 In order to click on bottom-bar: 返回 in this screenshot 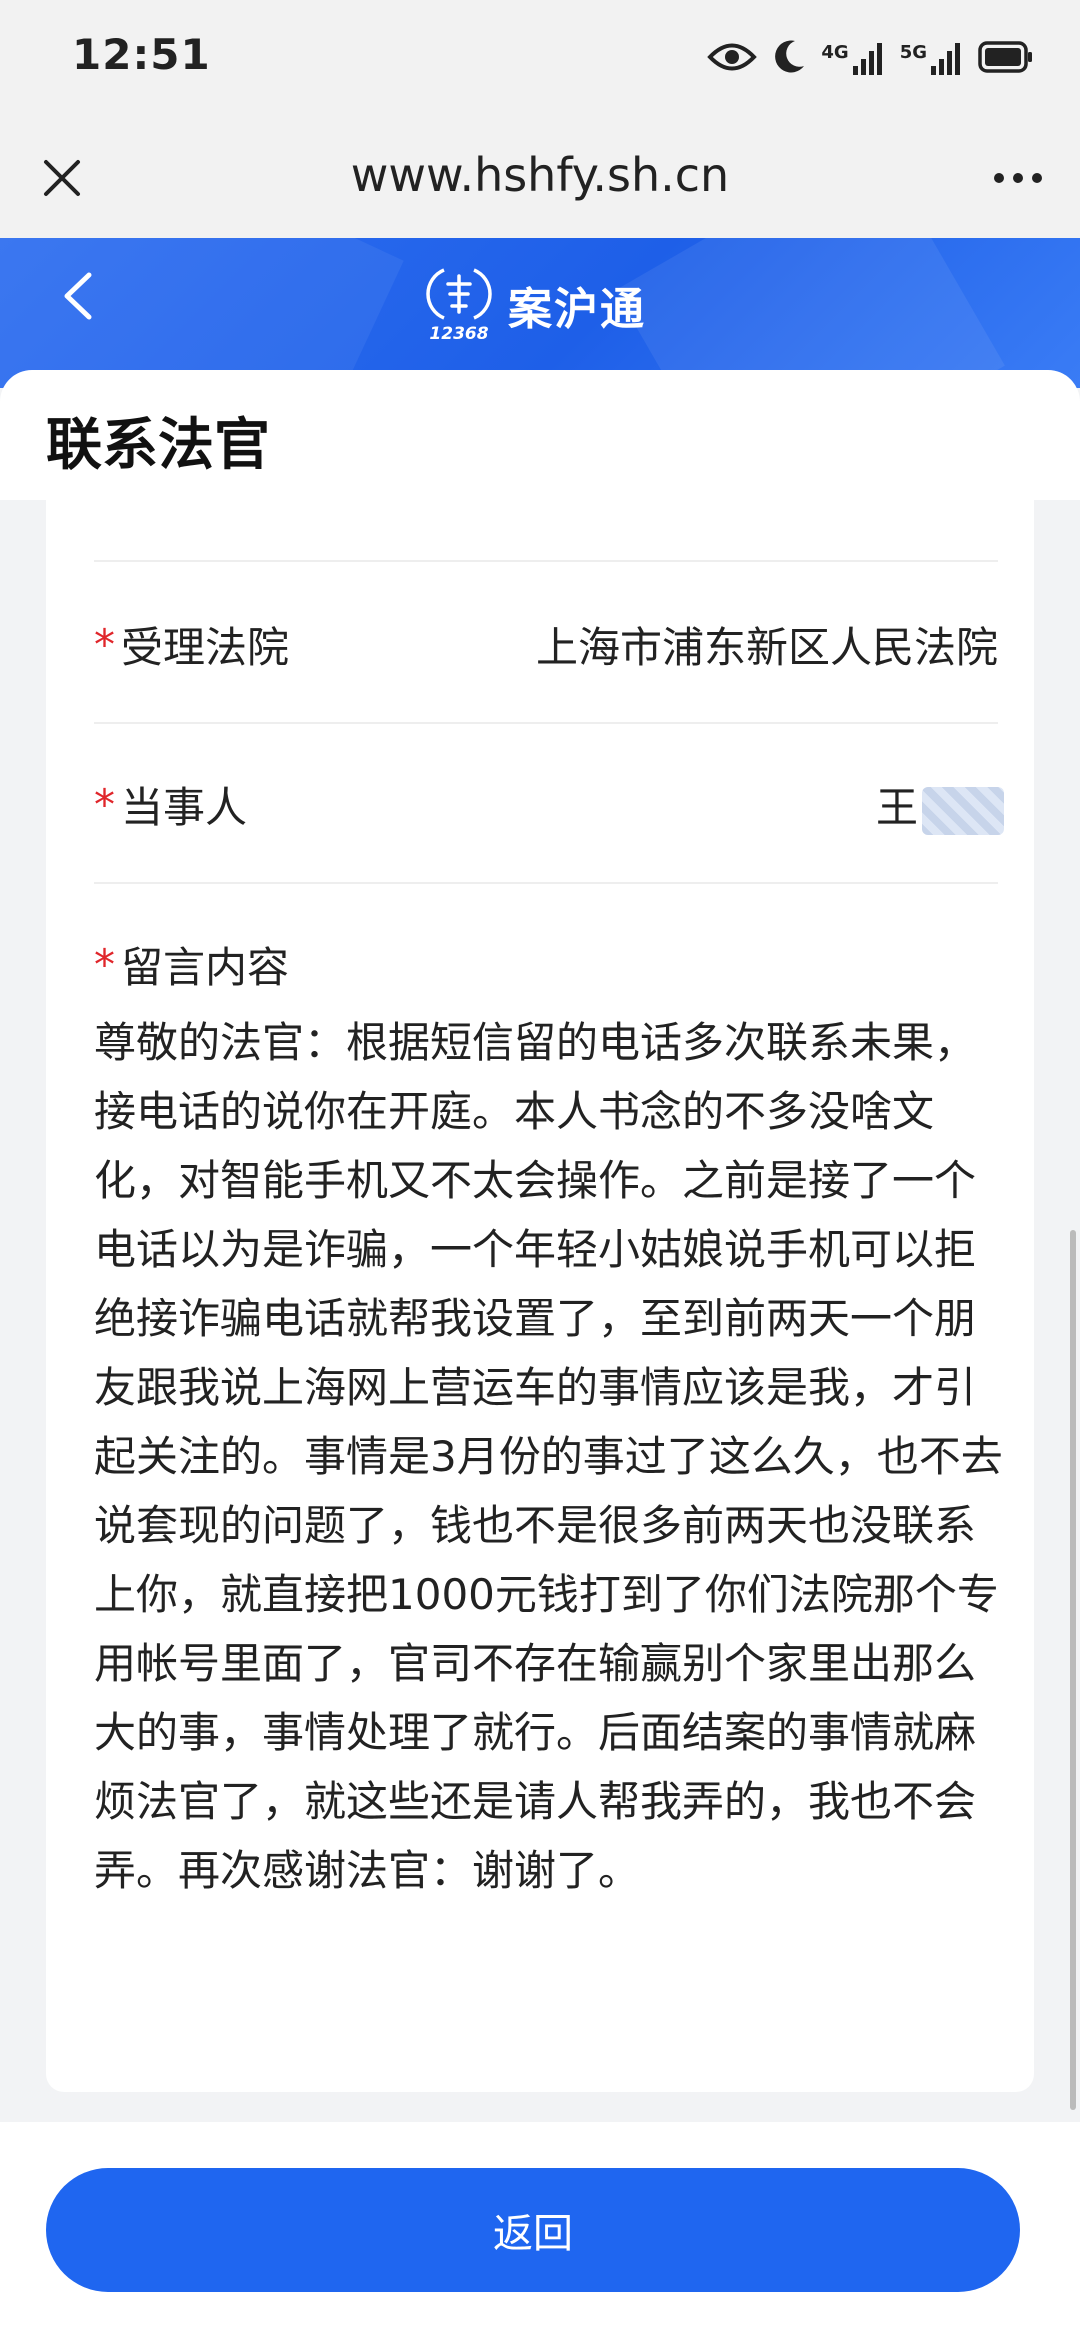, I will do `click(540, 2231)`.